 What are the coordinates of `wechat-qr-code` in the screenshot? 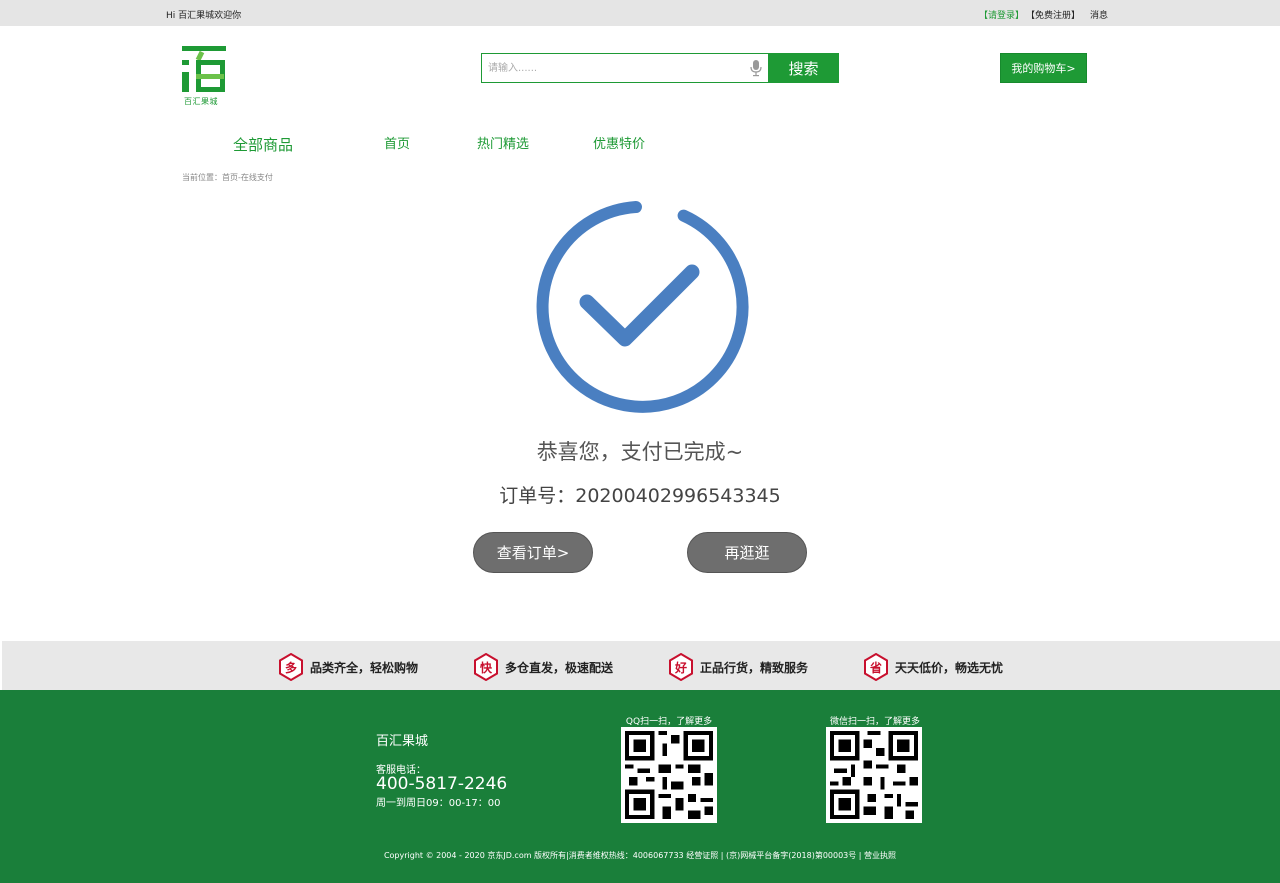 It's located at (874, 775).